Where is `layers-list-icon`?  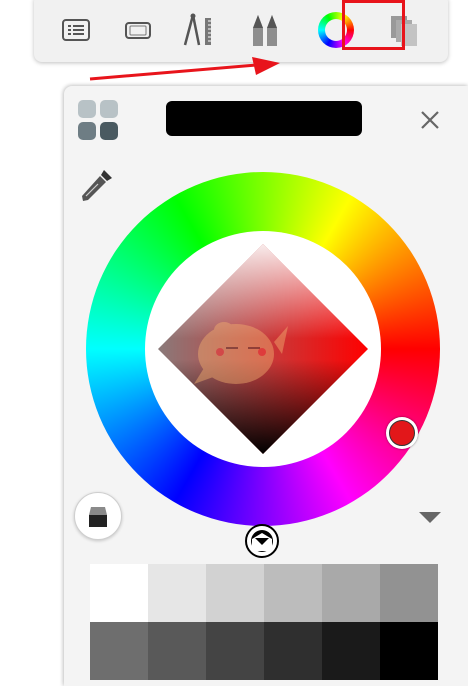 layers-list-icon is located at coordinates (76, 30).